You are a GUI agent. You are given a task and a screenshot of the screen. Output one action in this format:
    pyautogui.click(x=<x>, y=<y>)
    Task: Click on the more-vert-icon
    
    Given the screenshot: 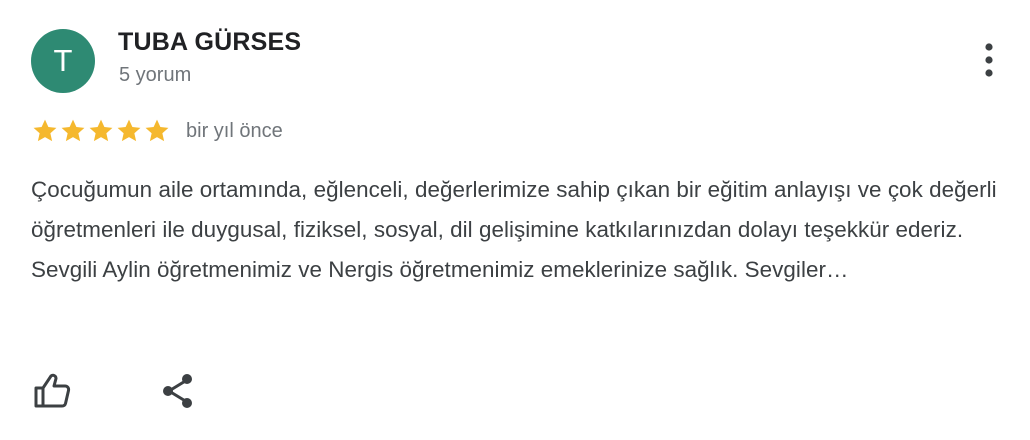 What is the action you would take?
    pyautogui.click(x=989, y=60)
    